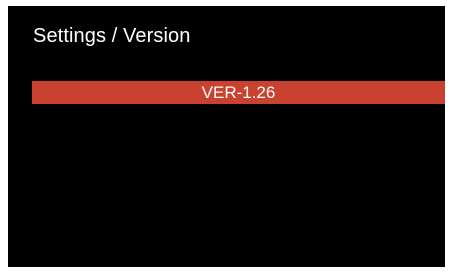  I want to click on version-label: VER-1.26, so click(238, 92).